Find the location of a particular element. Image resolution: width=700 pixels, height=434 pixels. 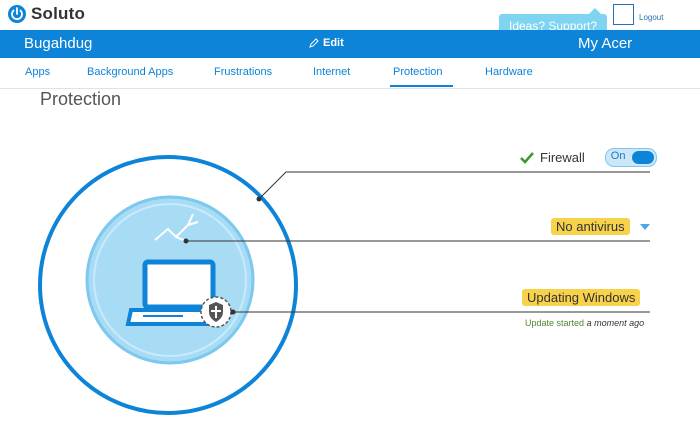

firewall-connector is located at coordinates (454, 185).